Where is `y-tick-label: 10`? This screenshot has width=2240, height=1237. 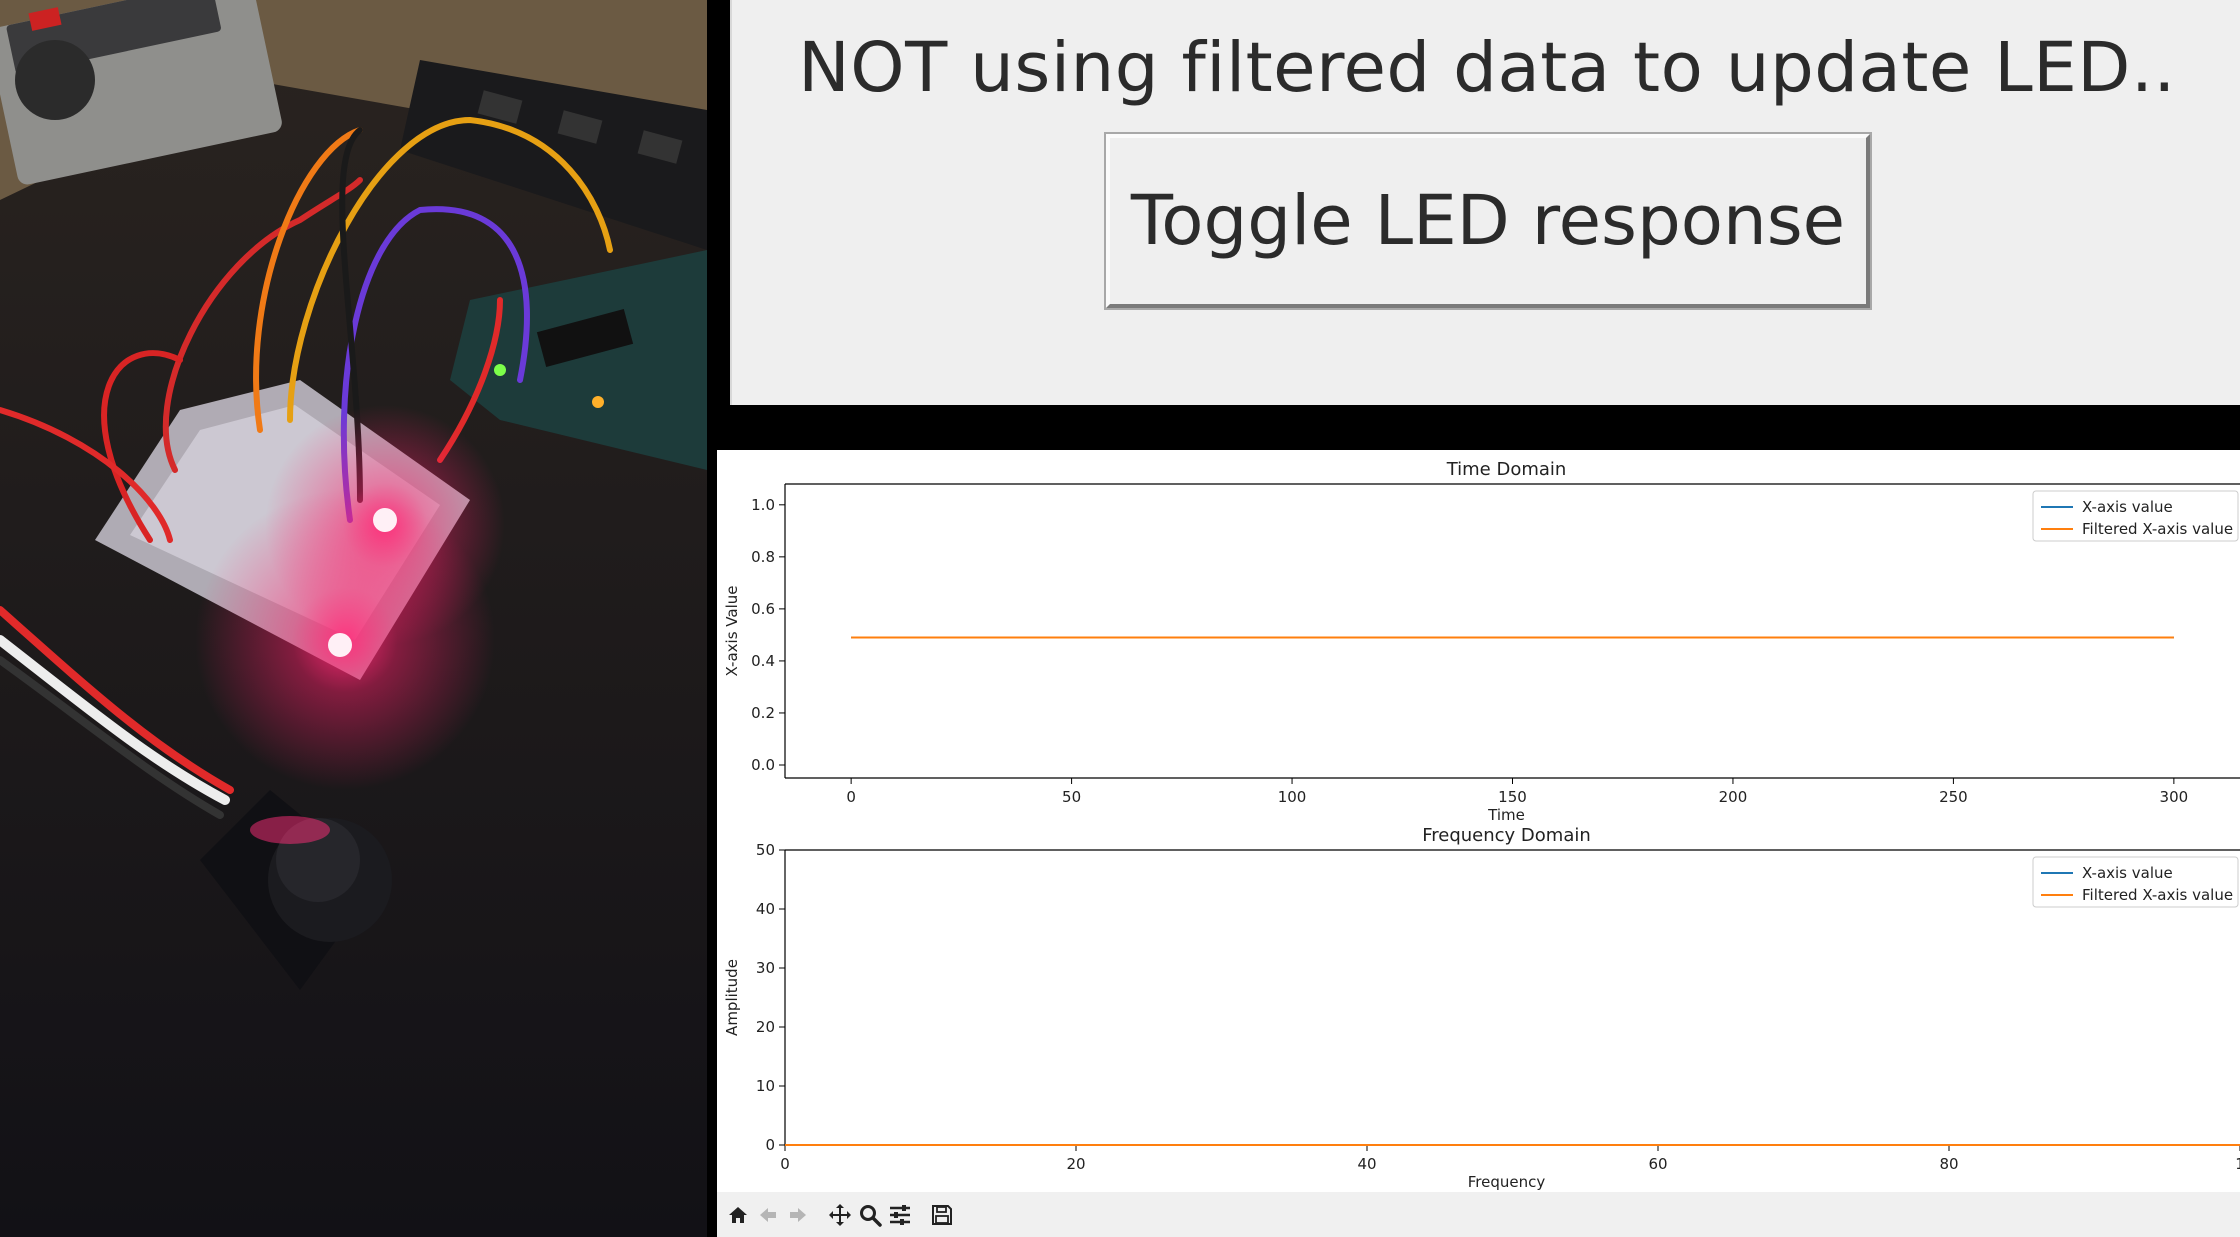
y-tick-label: 10 is located at coordinates (765, 1086).